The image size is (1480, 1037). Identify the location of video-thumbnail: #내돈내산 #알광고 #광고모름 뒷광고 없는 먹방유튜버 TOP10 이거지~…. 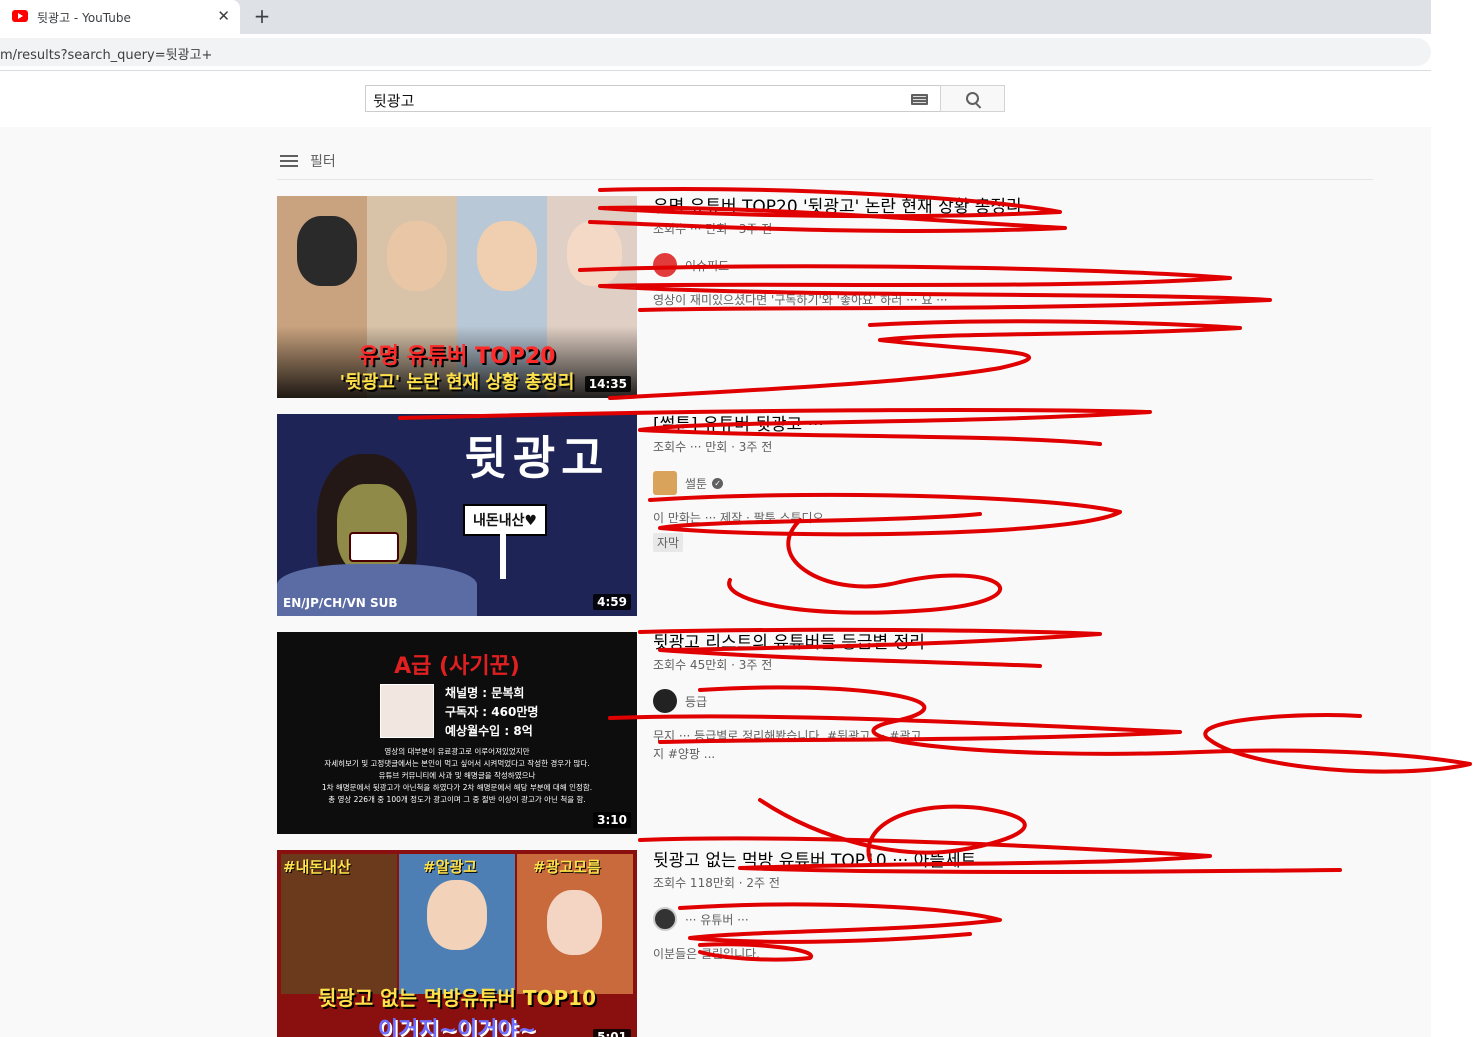
(457, 943).